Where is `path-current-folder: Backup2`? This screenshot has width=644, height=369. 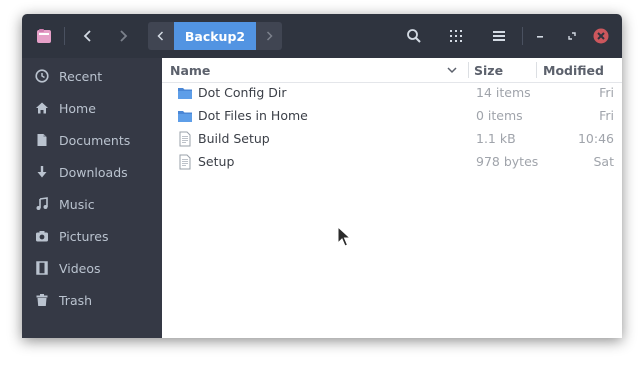
path-current-folder: Backup2 is located at coordinates (215, 36).